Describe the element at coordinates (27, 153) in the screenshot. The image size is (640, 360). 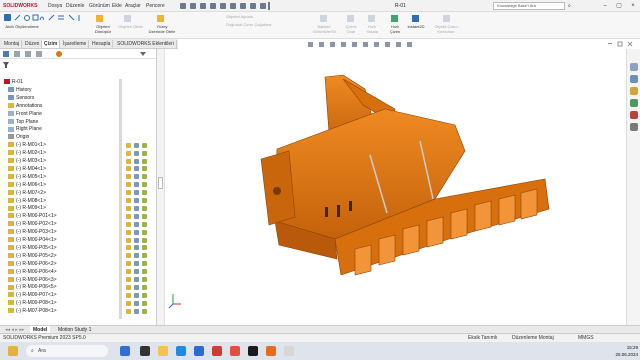
I see `component-row-1: (-) R-M02<1>` at that location.